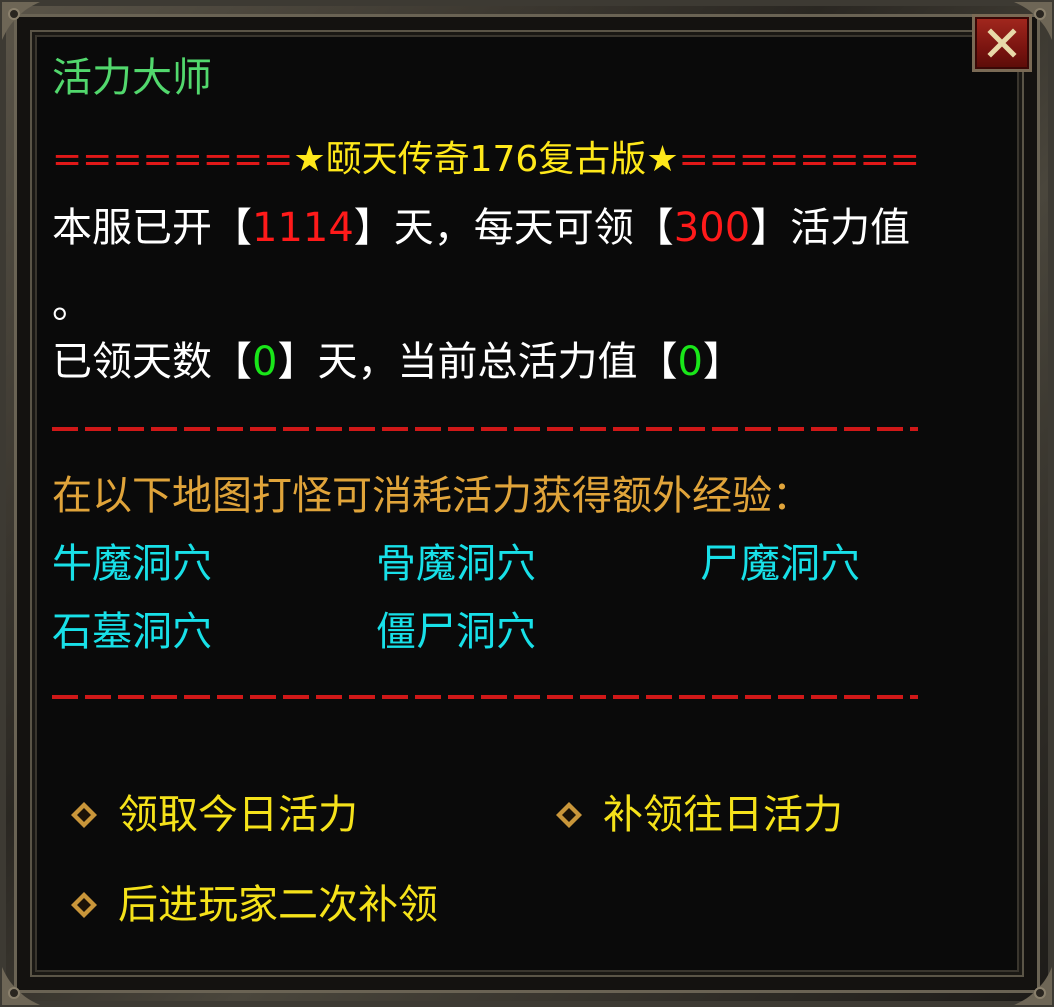  Describe the element at coordinates (303, 228) in the screenshot. I see `open-days-value: 1114` at that location.